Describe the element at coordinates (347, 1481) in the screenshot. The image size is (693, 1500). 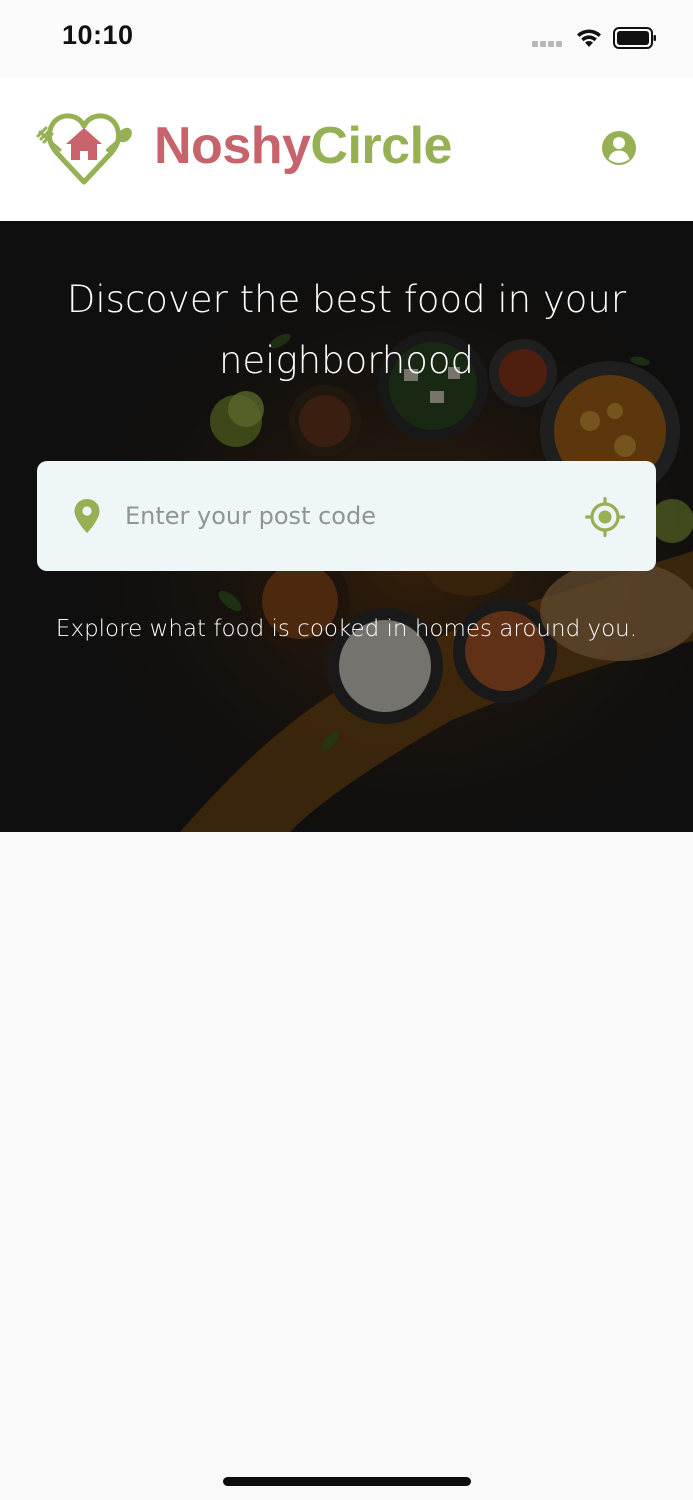
I see `home-indicator` at that location.